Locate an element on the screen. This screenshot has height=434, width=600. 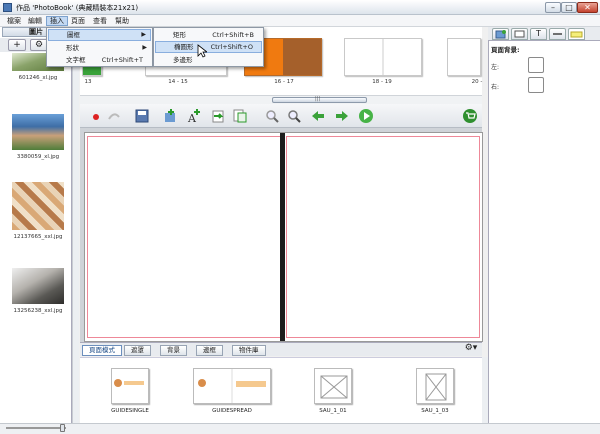
status-bar is located at coordinates (300, 428).